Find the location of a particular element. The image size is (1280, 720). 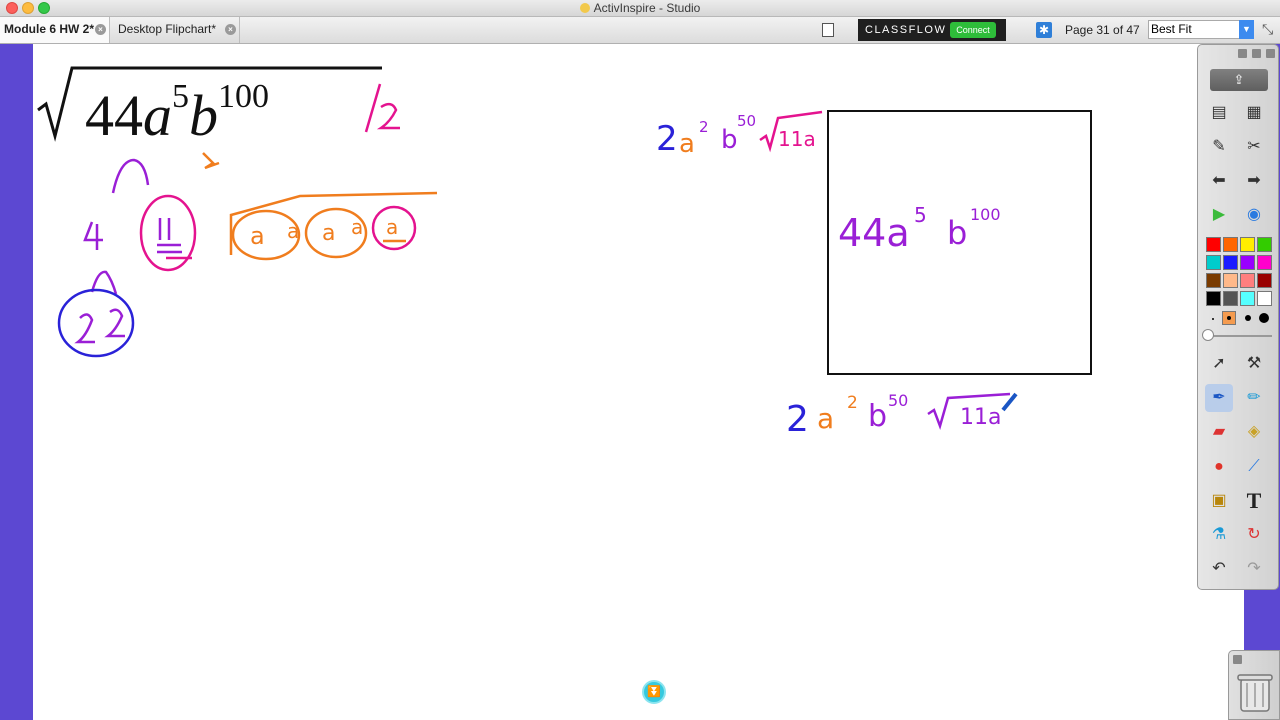

tab-desktop-flipchart: Desktop Flipchart* × is located at coordinates (175, 30).